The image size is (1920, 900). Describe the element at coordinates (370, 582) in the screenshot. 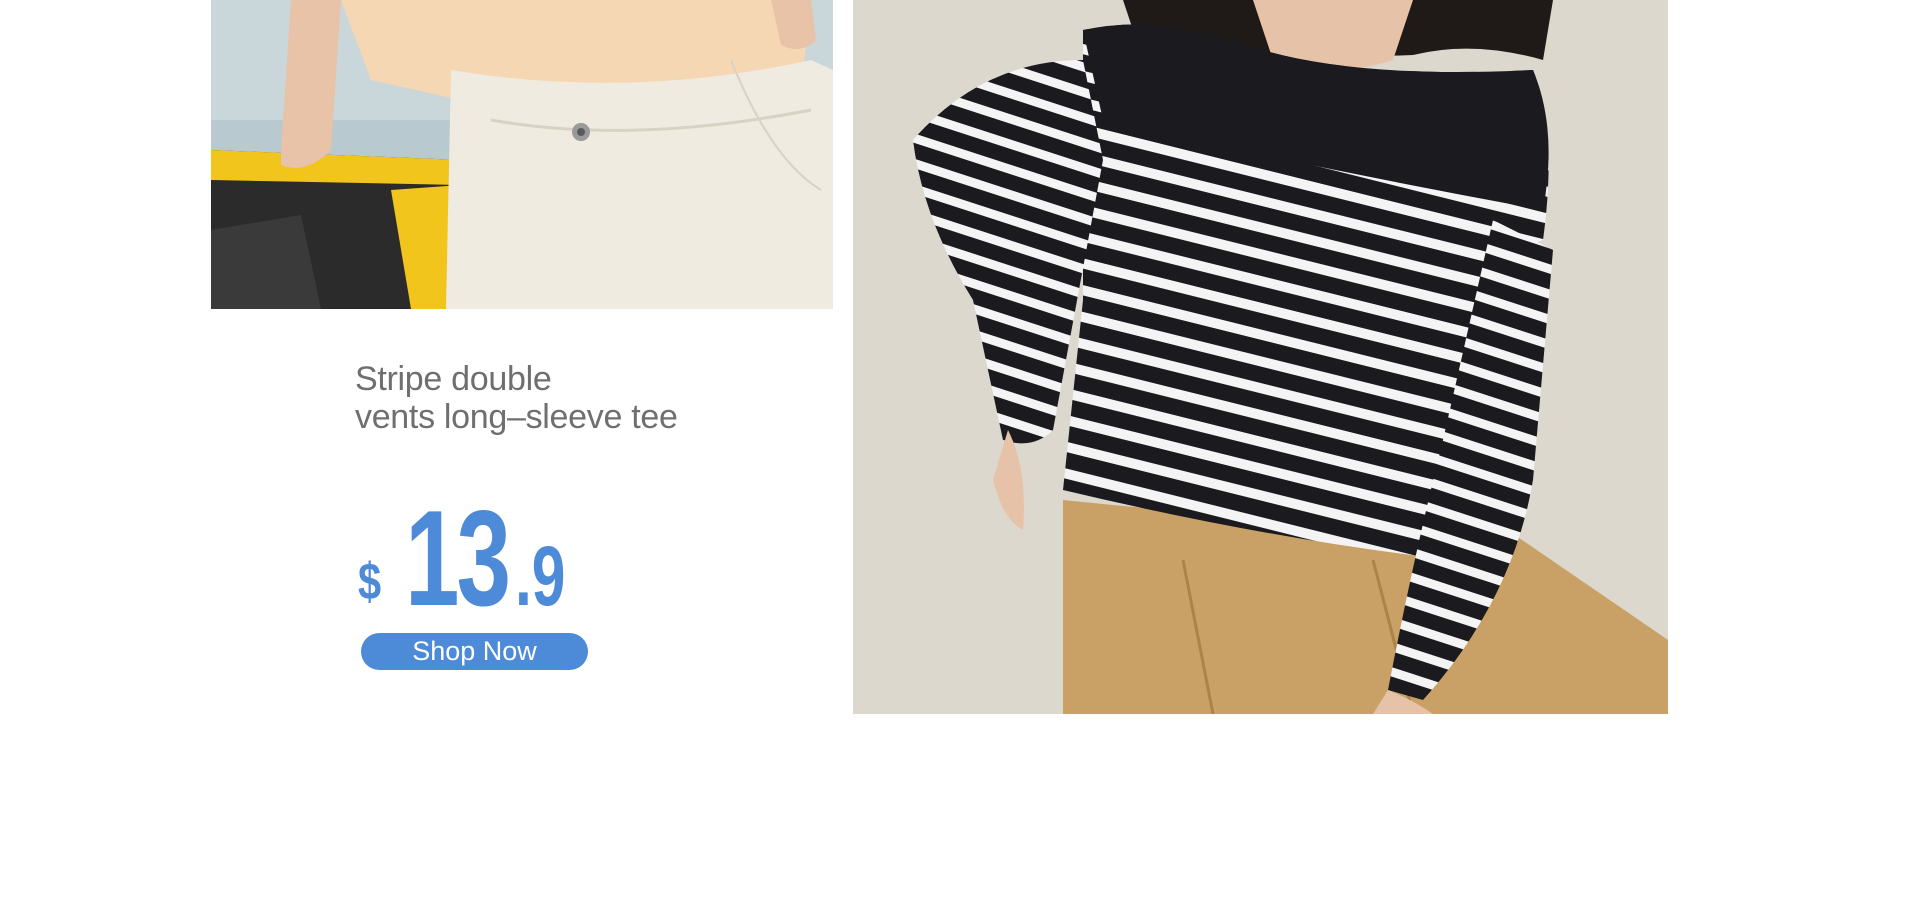

I see `price-currency: $` at that location.